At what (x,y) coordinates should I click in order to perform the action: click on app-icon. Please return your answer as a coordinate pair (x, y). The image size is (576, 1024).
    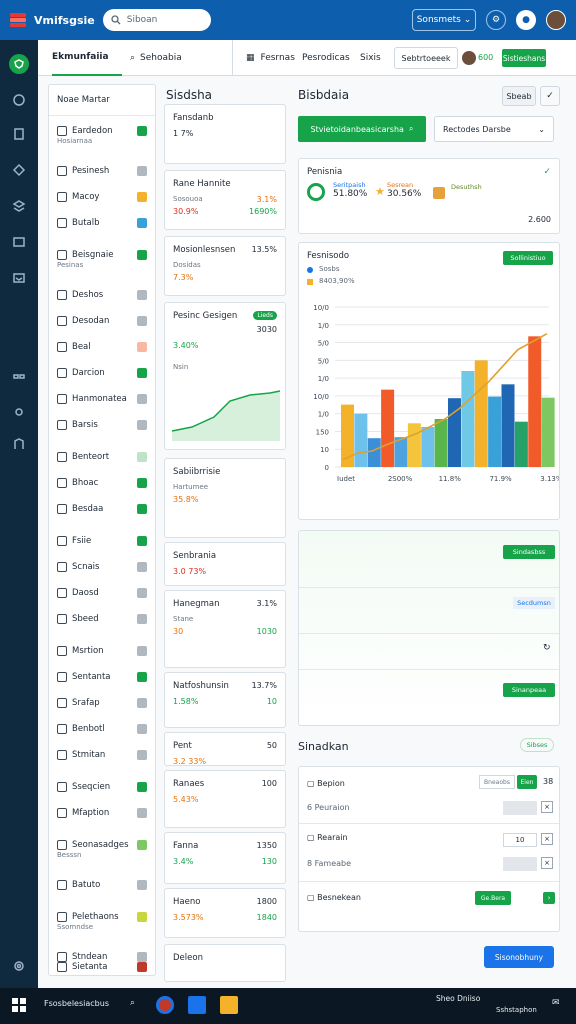
    Looking at the image, I should click on (197, 1005).